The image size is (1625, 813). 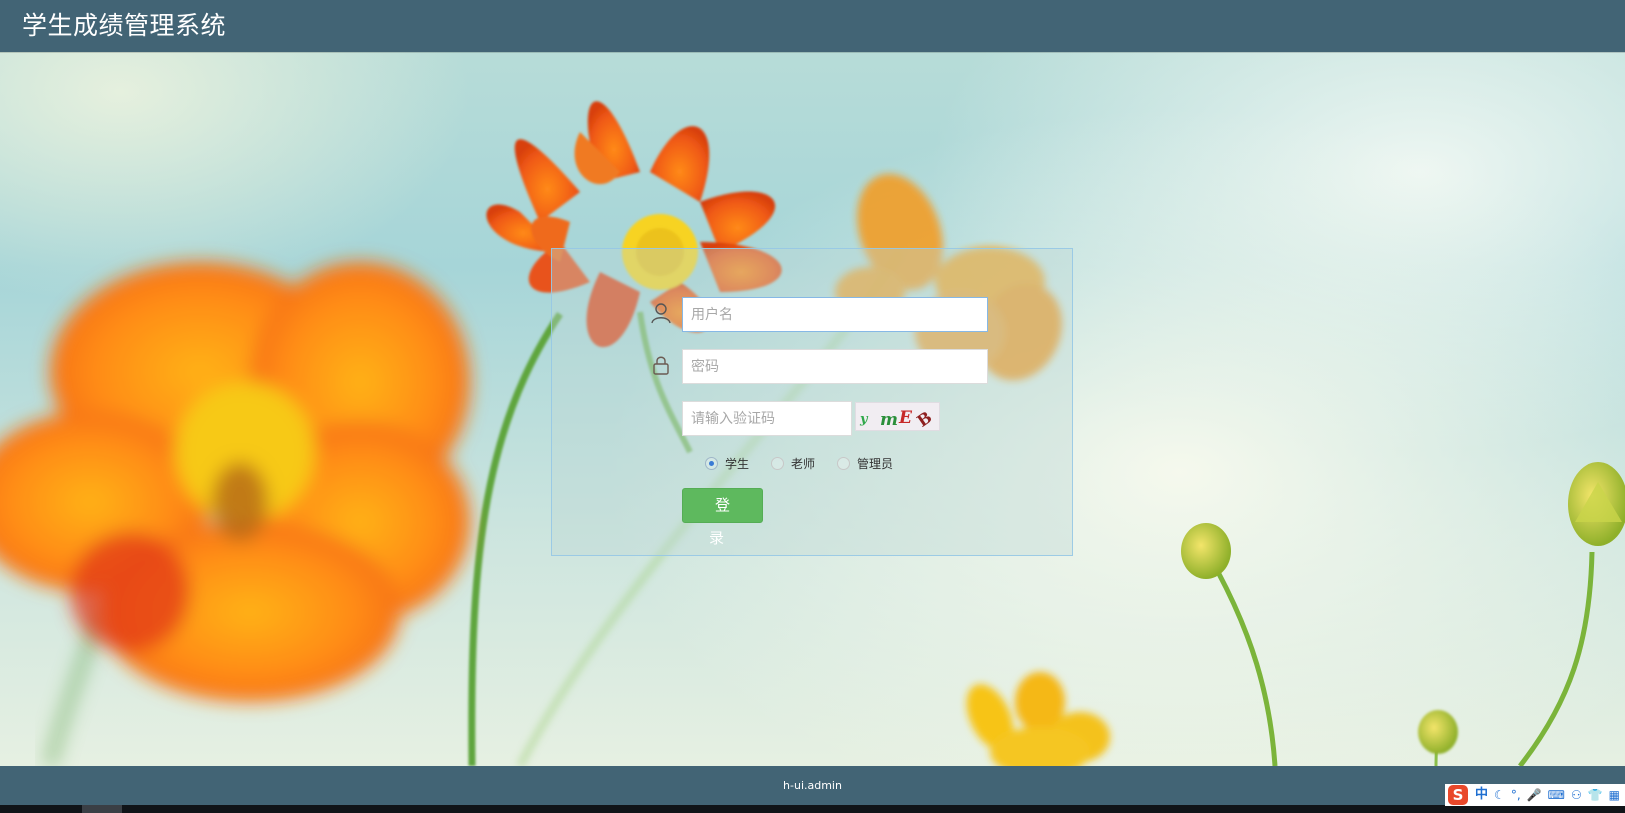 What do you see at coordinates (661, 365) in the screenshot?
I see `lock-icon` at bounding box center [661, 365].